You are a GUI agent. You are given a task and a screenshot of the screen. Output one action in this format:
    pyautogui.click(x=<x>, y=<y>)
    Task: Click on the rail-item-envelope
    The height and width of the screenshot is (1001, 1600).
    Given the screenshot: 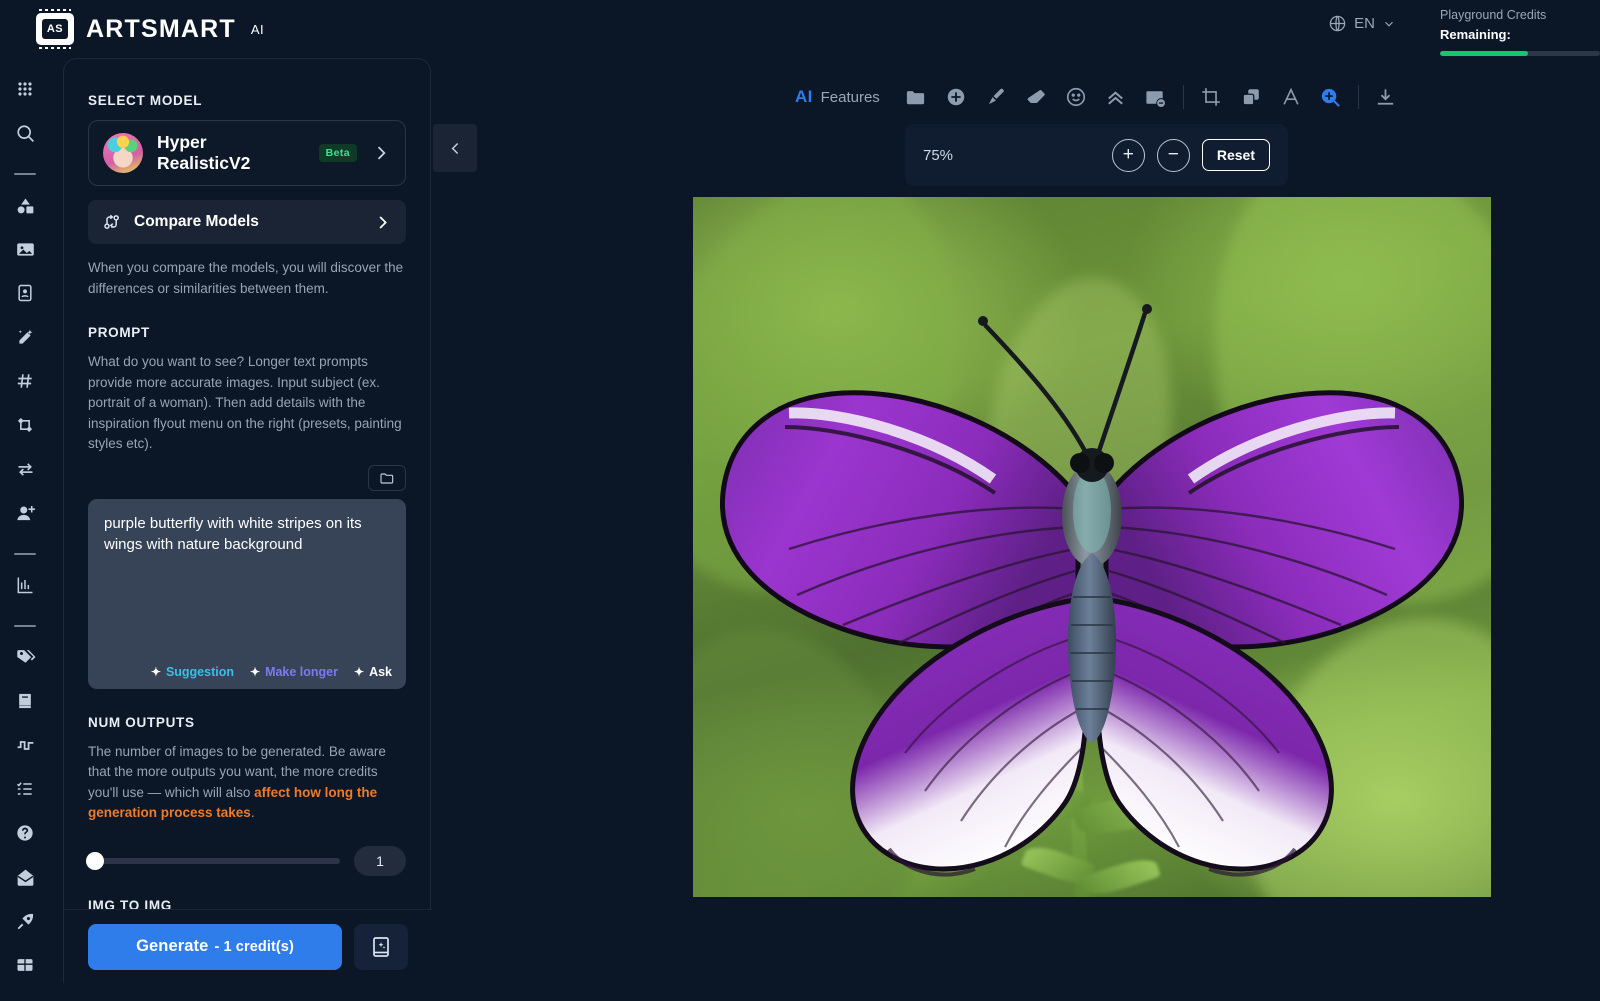 What is the action you would take?
    pyautogui.click(x=25, y=877)
    